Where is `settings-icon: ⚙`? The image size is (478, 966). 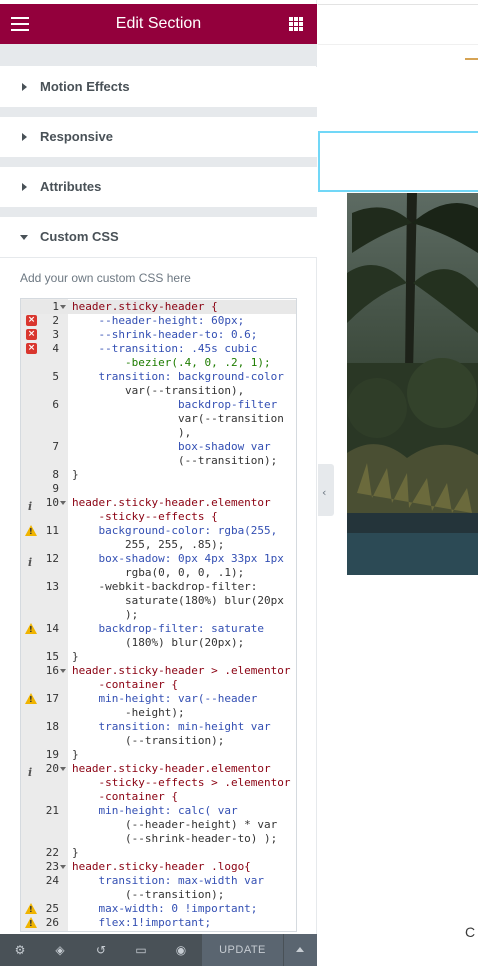 settings-icon: ⚙ is located at coordinates (20, 950).